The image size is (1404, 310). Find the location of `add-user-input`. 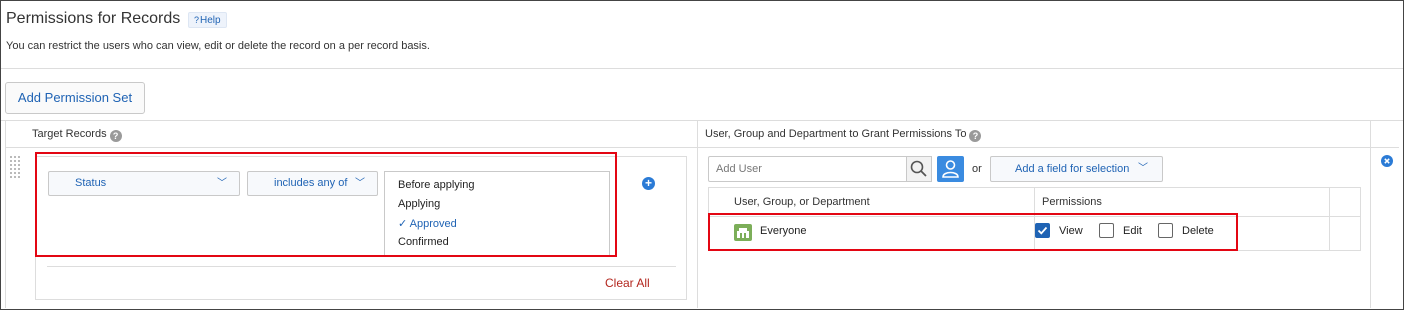

add-user-input is located at coordinates (808, 169).